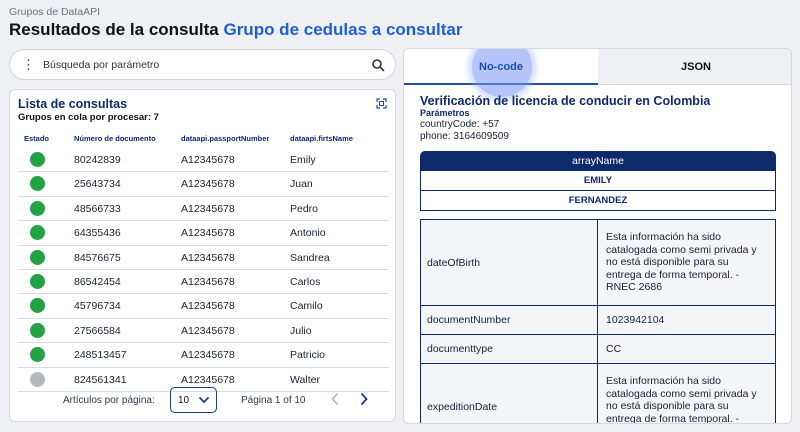 The width and height of the screenshot is (800, 432). What do you see at coordinates (445, 113) in the screenshot?
I see `params-label: Parámetros` at bounding box center [445, 113].